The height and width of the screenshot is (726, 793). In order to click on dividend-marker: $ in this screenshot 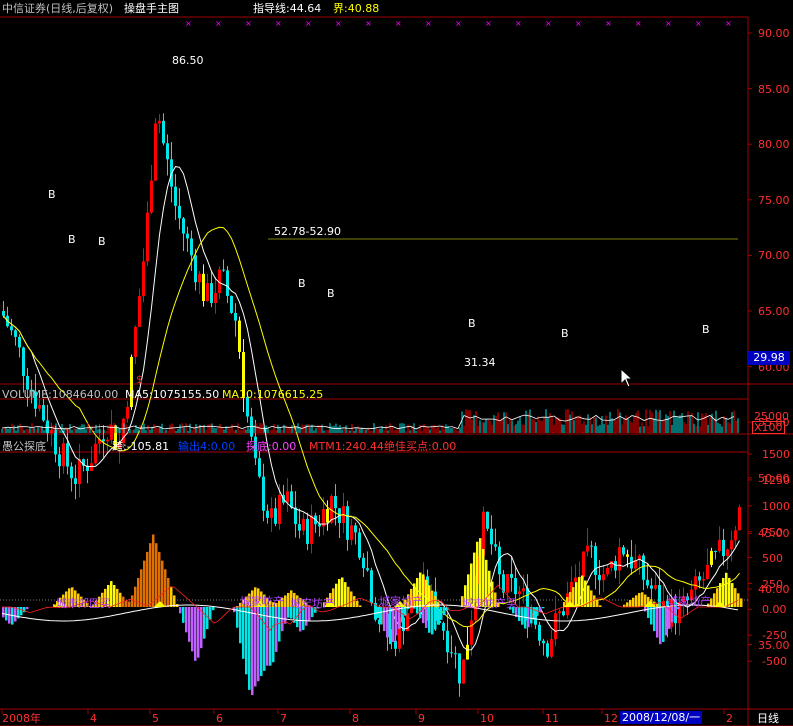, I will do `click(139, 379)`.